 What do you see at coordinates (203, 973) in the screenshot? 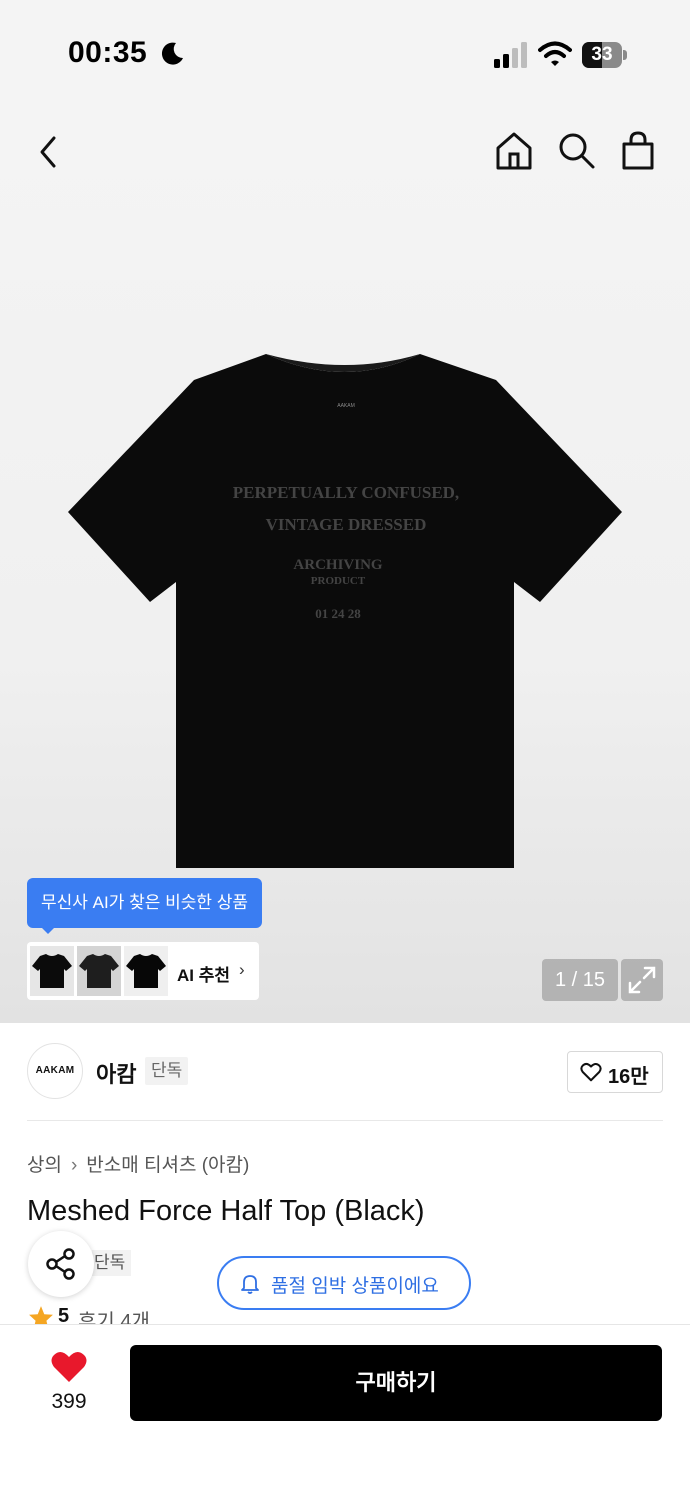
I see `ai-recommend-label: AI 추천` at bounding box center [203, 973].